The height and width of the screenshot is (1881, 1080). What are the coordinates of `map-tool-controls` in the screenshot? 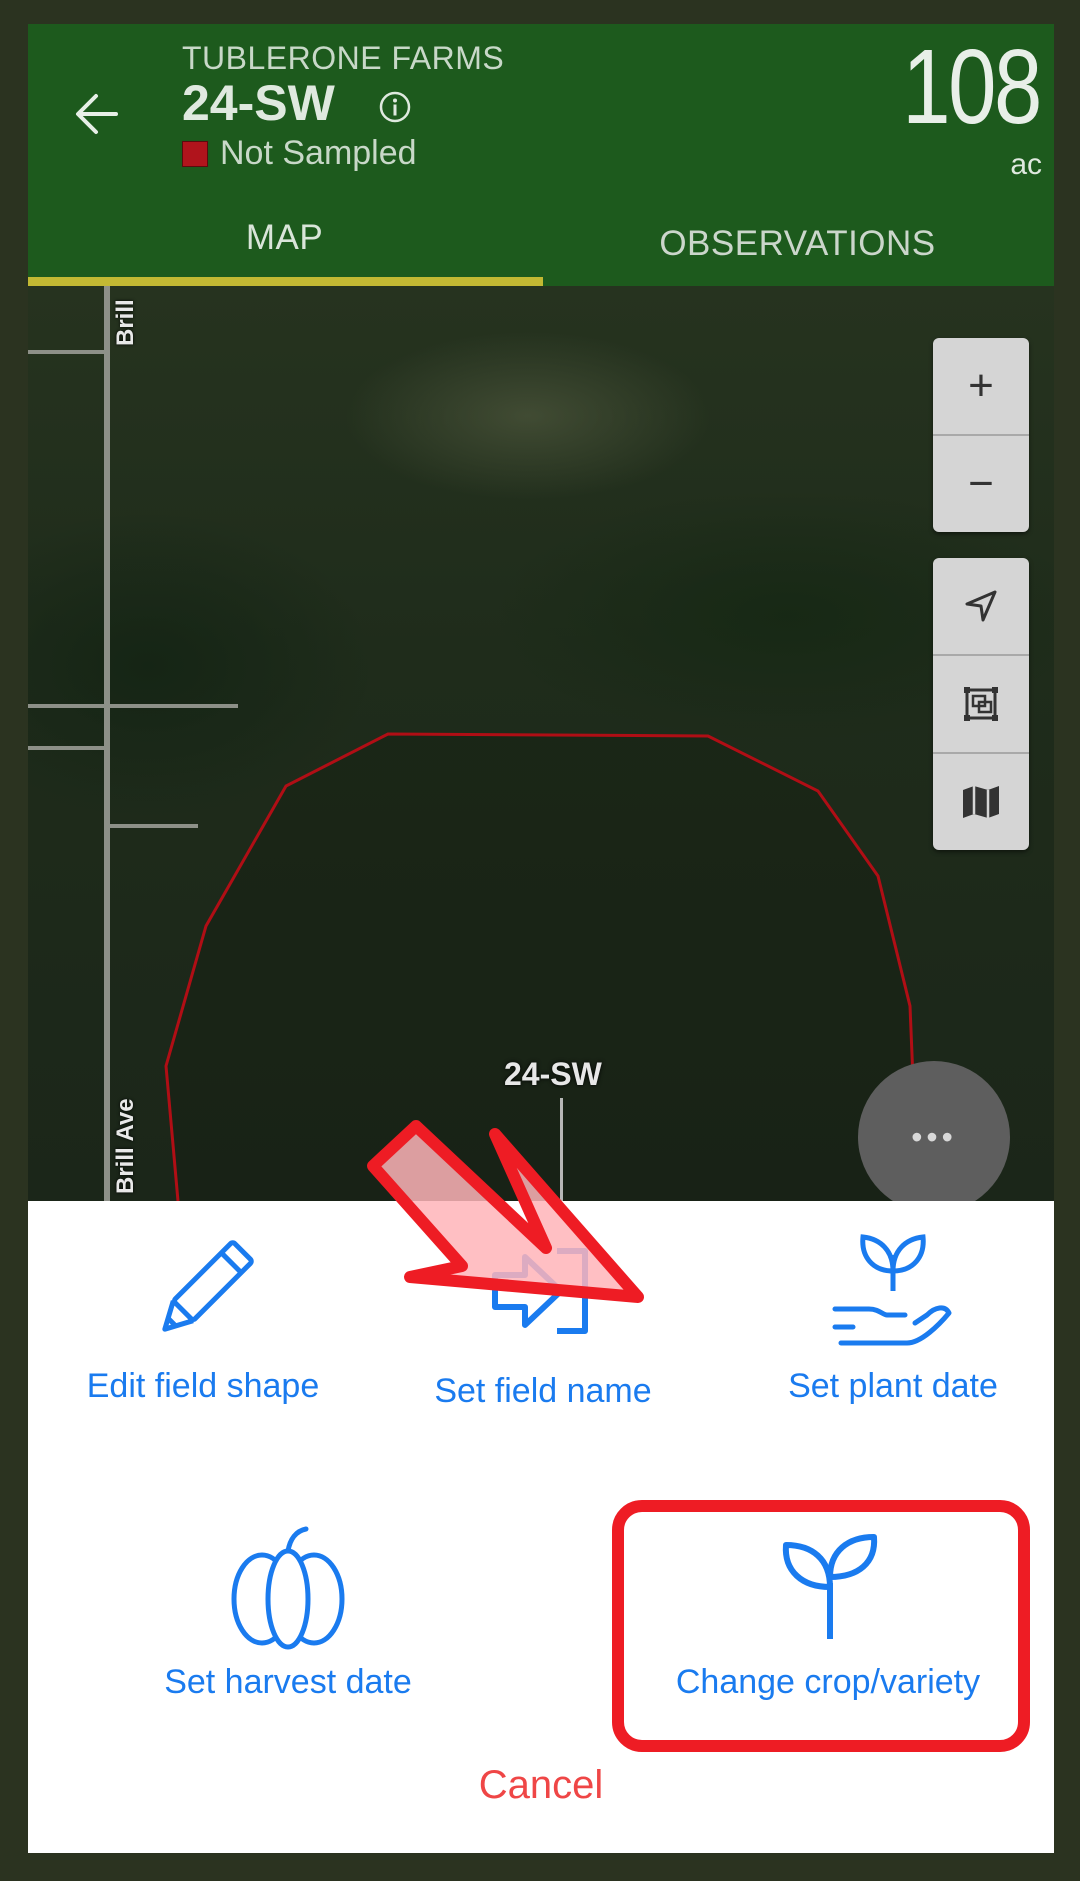 It's located at (981, 704).